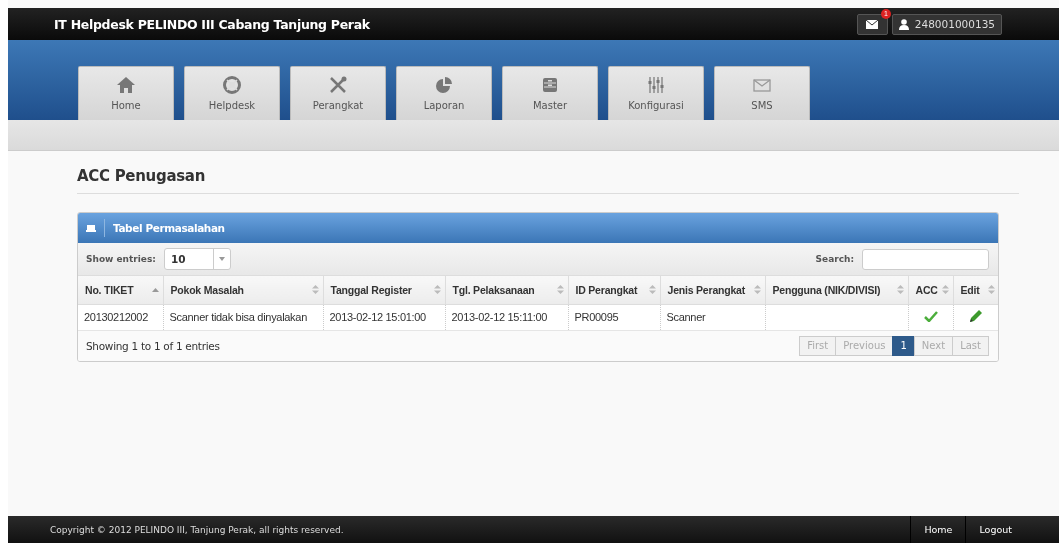 Image resolution: width=1059 pixels, height=543 pixels. I want to click on pie-chart-icon, so click(444, 85).